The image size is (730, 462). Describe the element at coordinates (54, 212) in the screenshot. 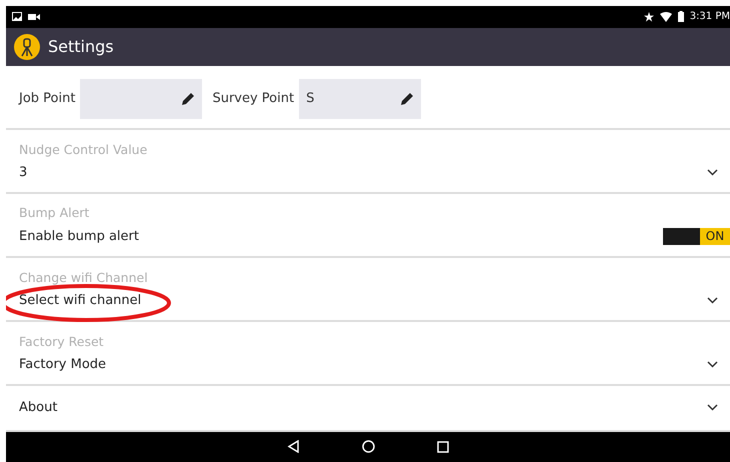

I see `section-label: Bump Alert` at that location.